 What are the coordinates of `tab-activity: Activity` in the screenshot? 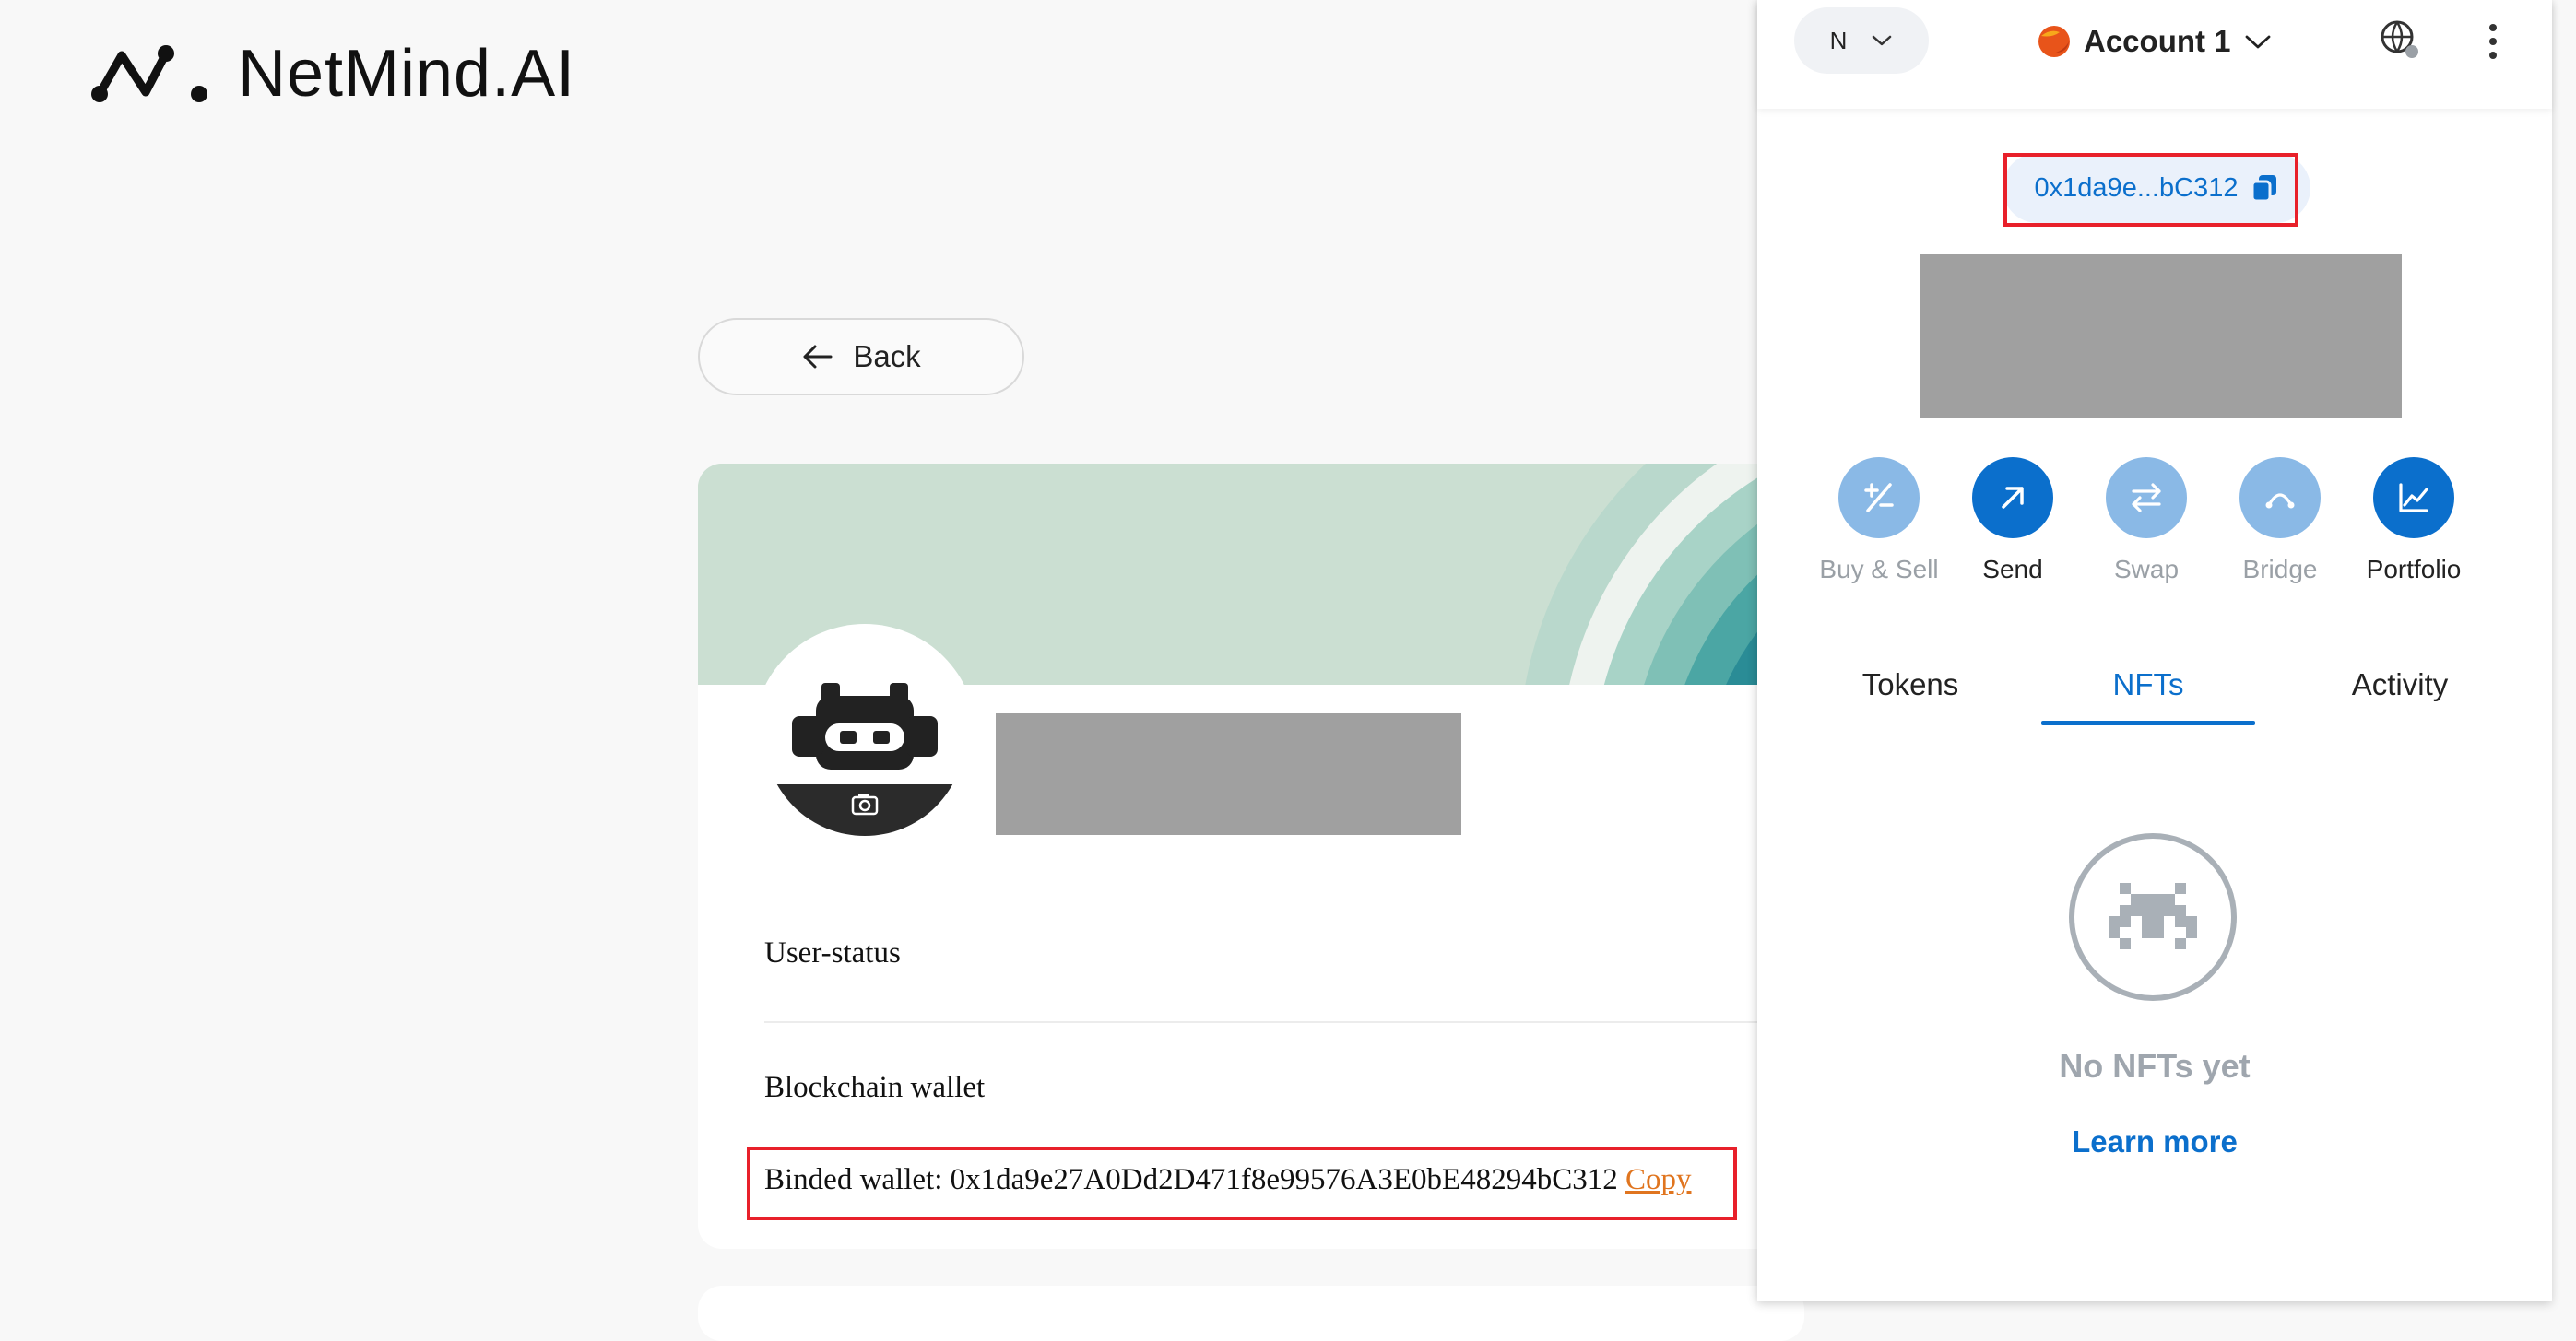 It's located at (2400, 684).